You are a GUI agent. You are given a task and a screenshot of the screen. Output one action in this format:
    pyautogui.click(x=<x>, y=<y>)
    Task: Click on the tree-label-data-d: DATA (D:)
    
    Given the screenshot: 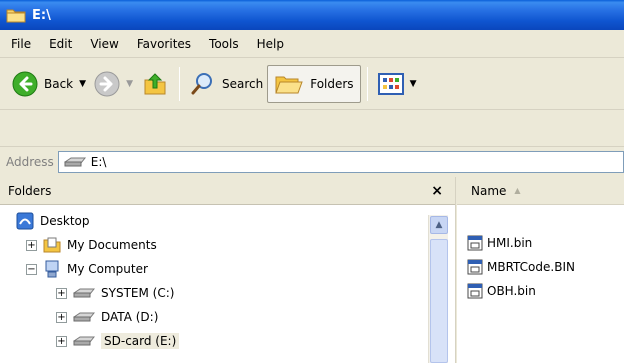 What is the action you would take?
    pyautogui.click(x=130, y=317)
    